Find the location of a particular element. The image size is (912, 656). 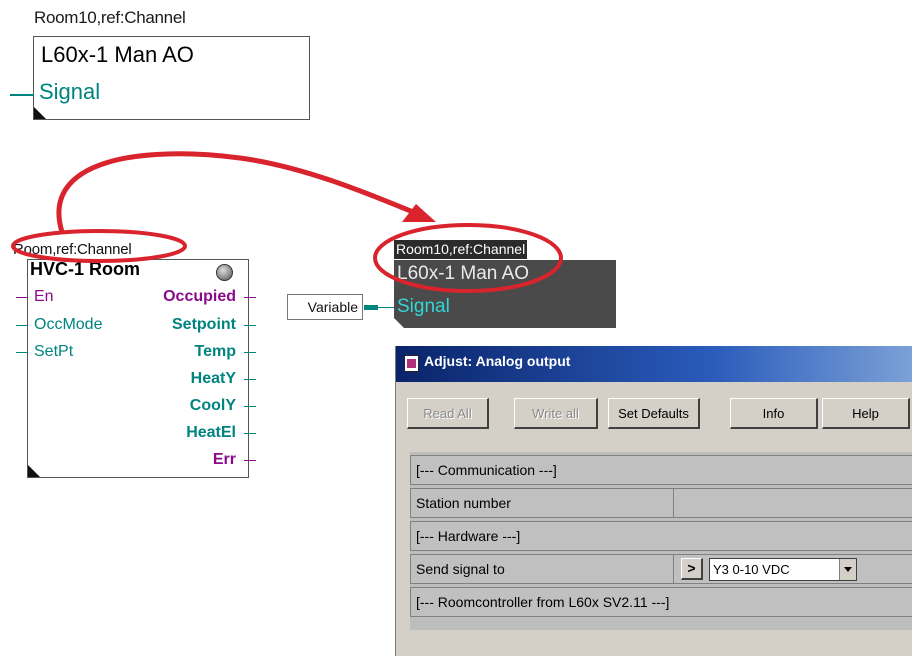

set-defaults-button: Set Defaults is located at coordinates (654, 413).